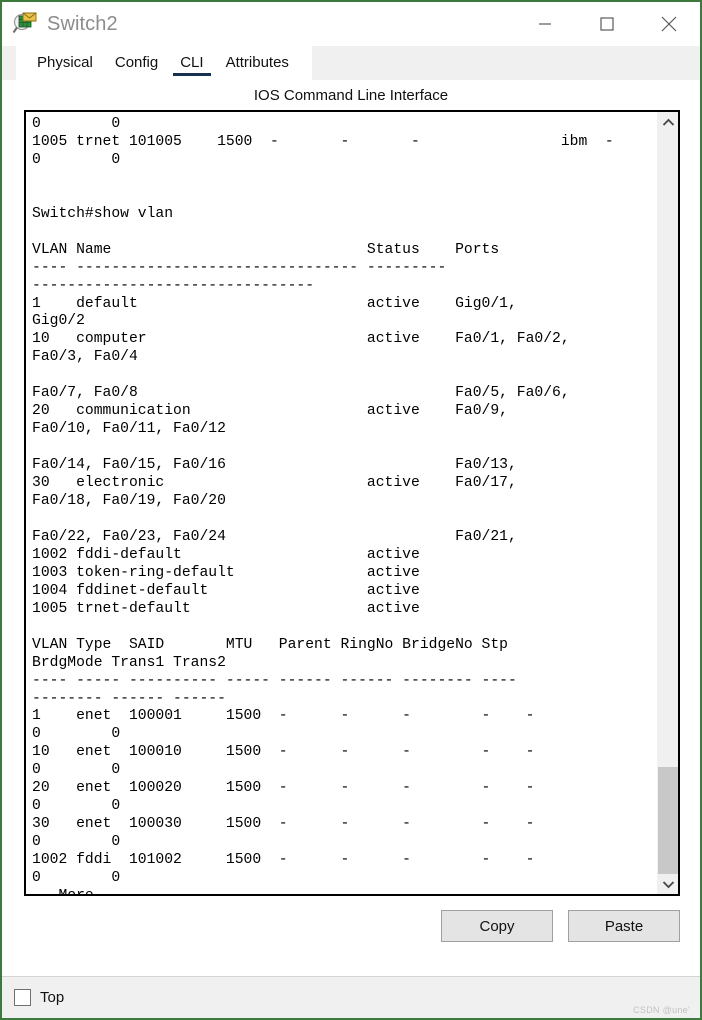 This screenshot has height=1020, width=702. Describe the element at coordinates (351, 24) in the screenshot. I see `title-bar: Switch2` at that location.